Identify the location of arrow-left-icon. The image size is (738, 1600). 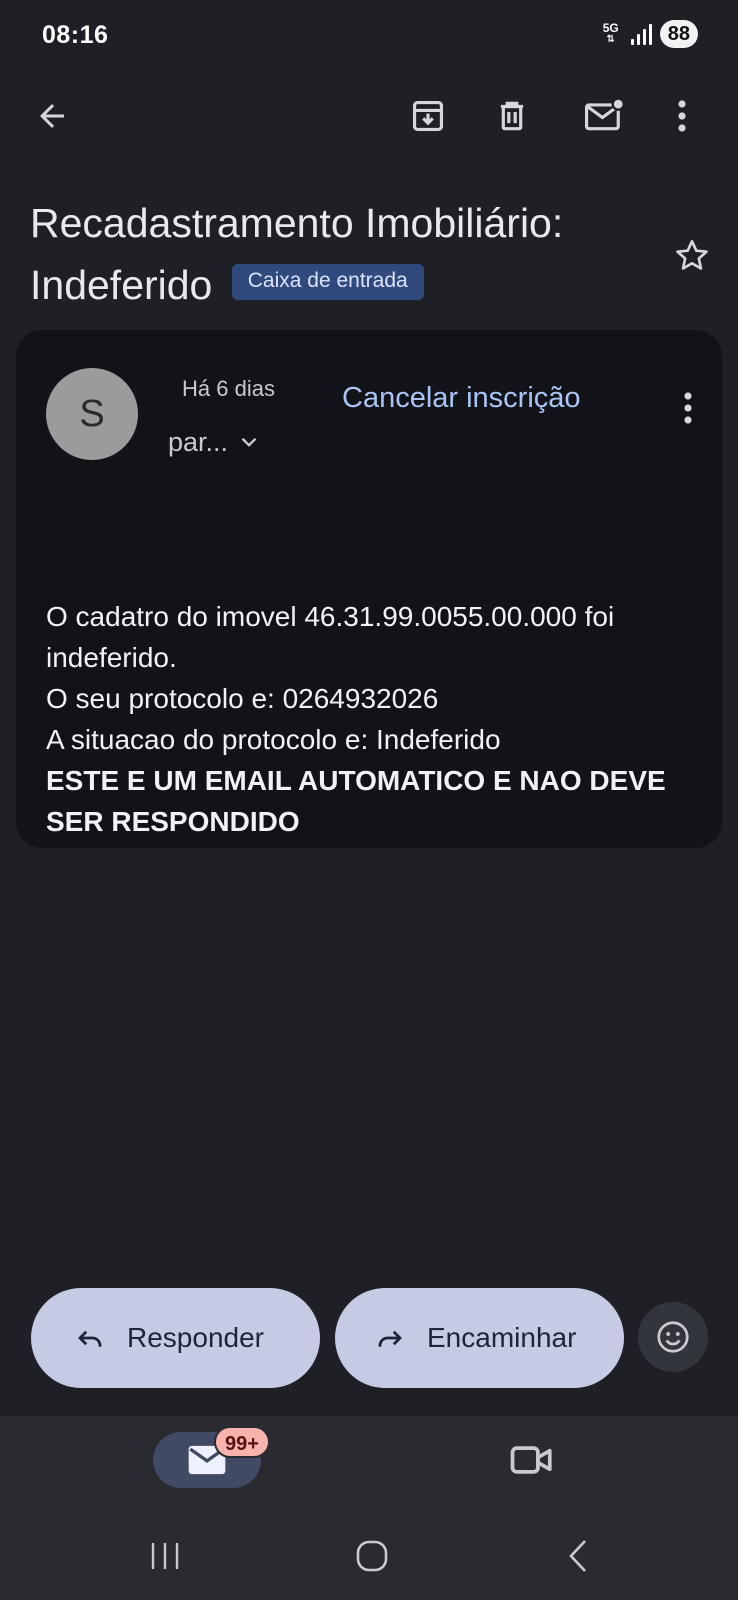
(52, 116).